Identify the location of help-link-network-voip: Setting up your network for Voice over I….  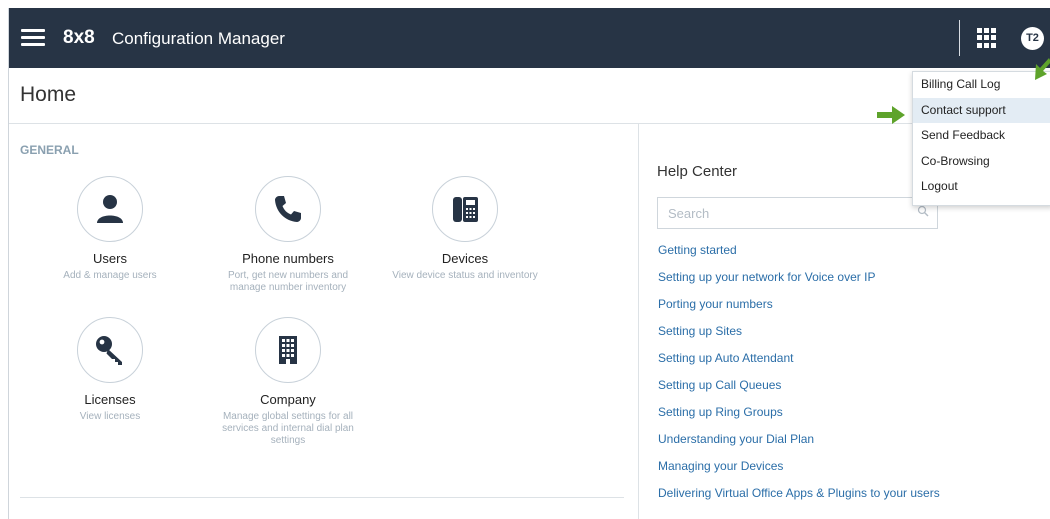
(799, 282).